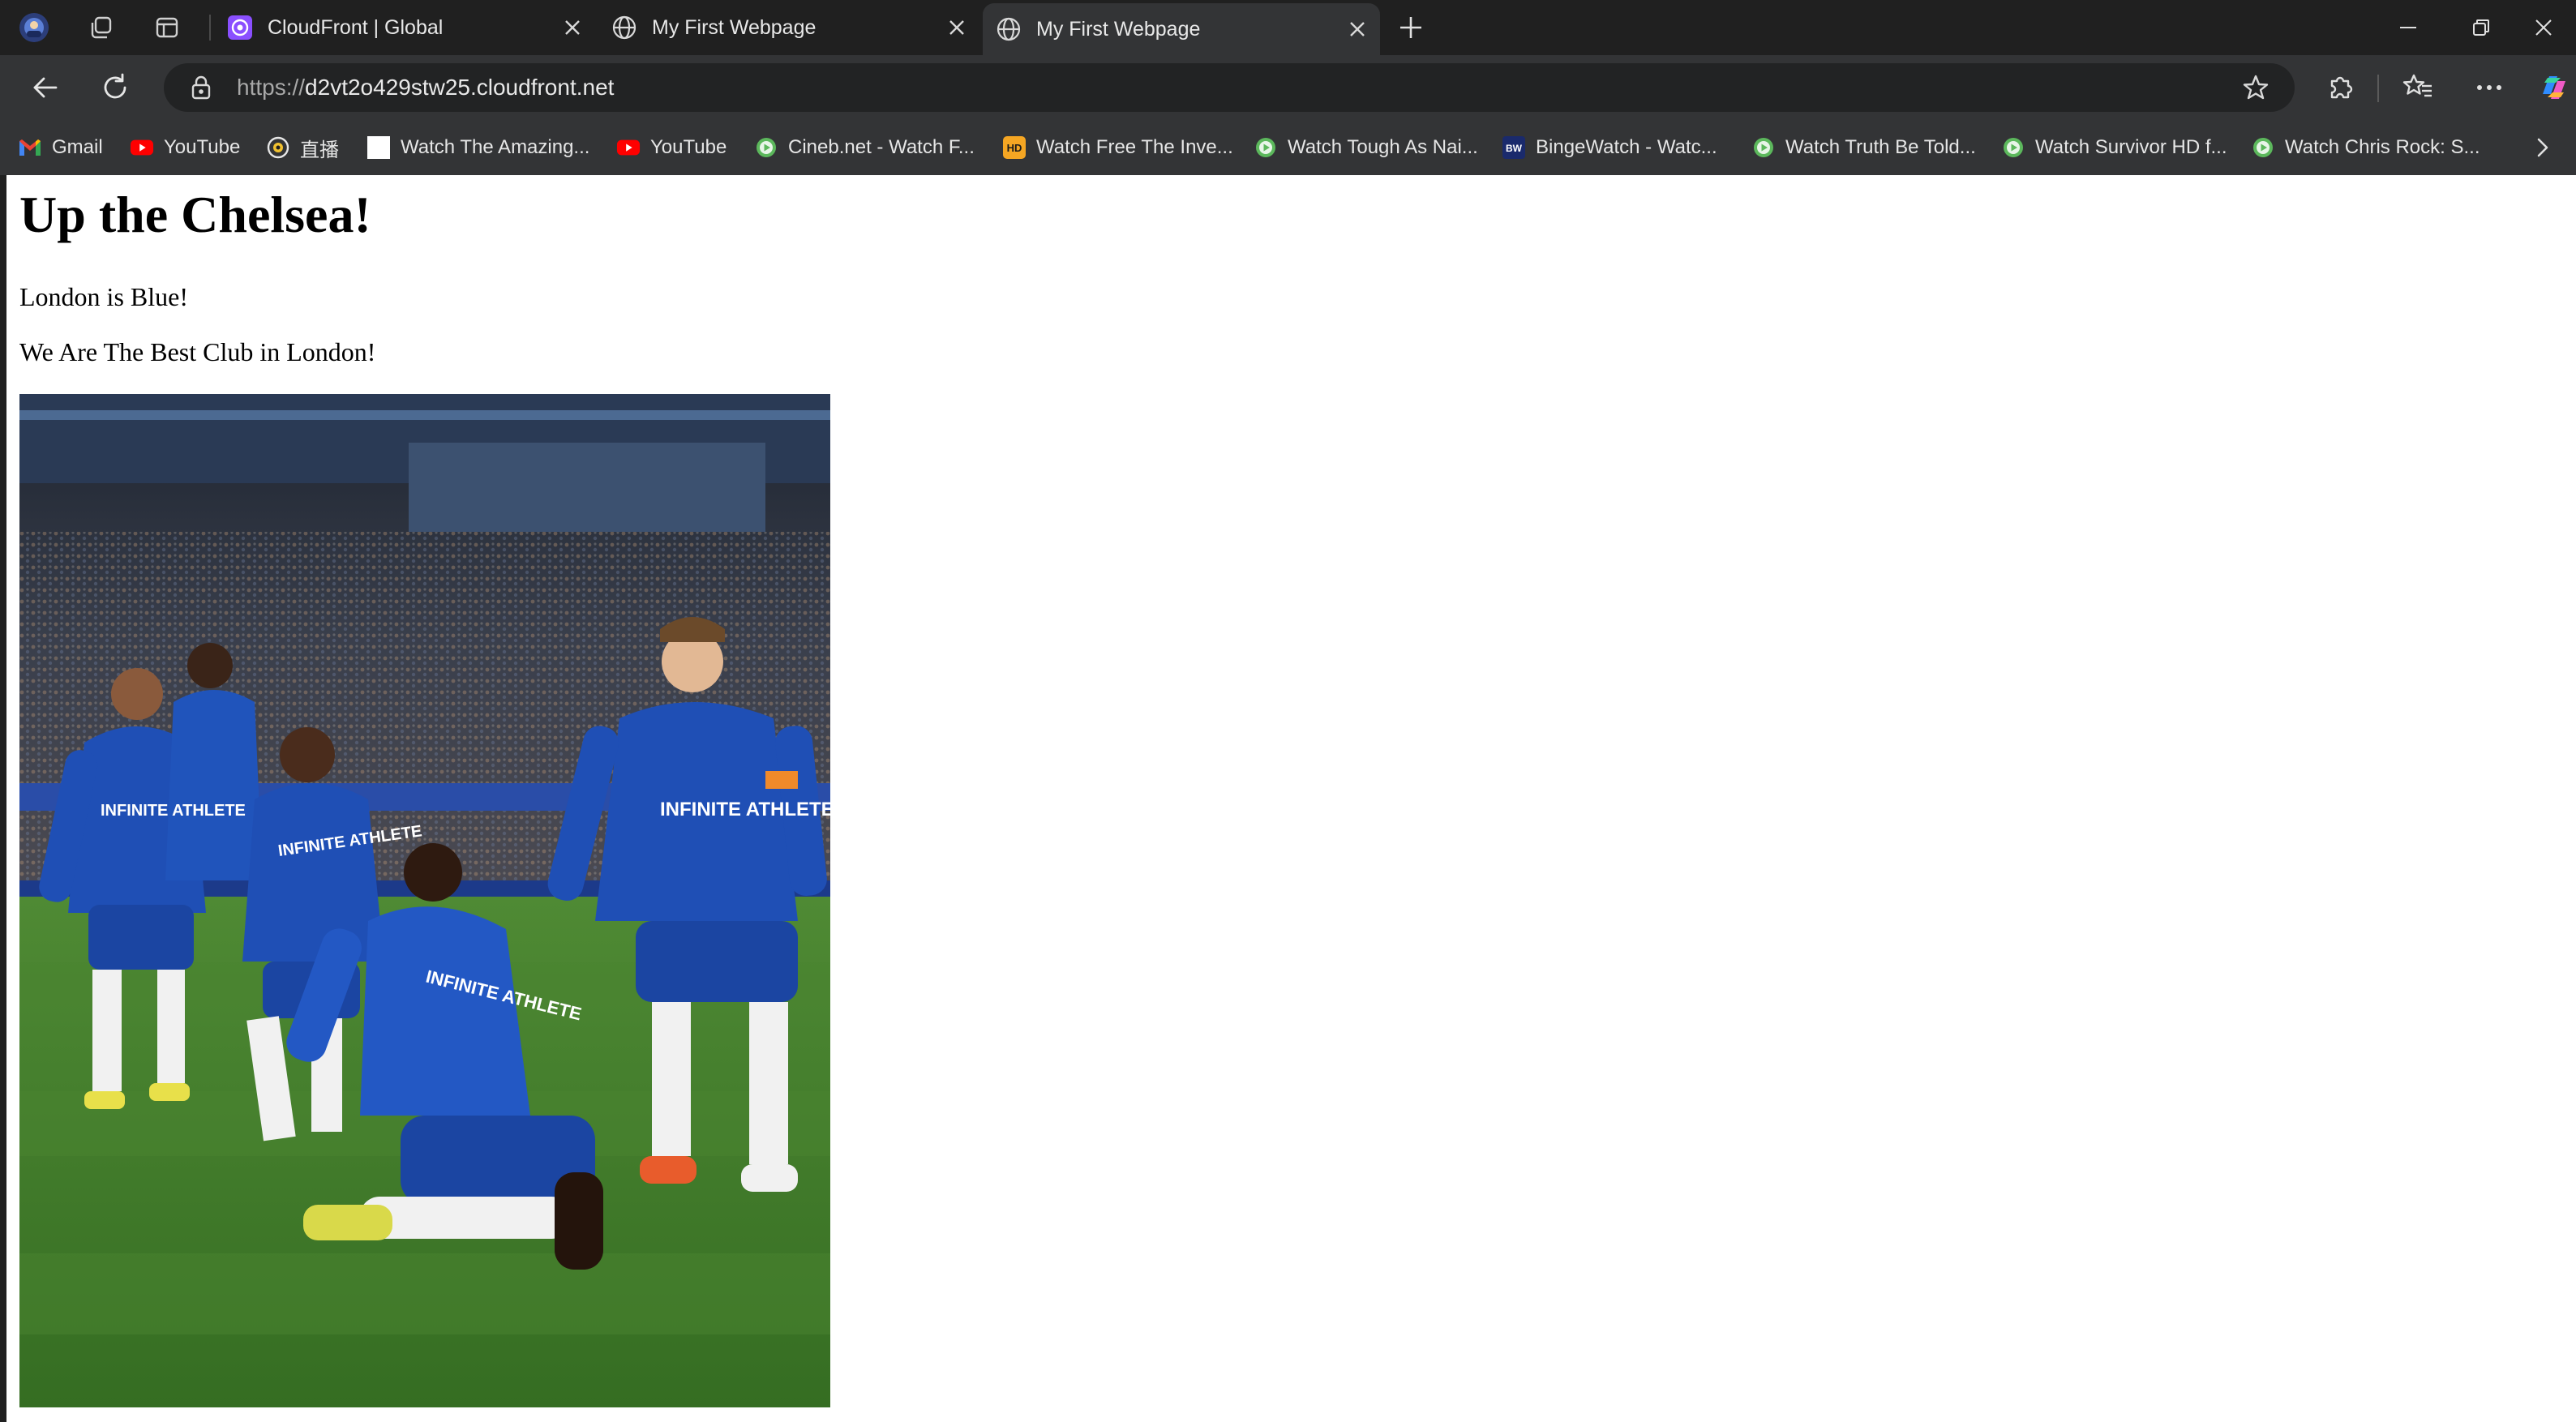 The height and width of the screenshot is (1422, 2576). I want to click on bookmark-label: 直播, so click(319, 150).